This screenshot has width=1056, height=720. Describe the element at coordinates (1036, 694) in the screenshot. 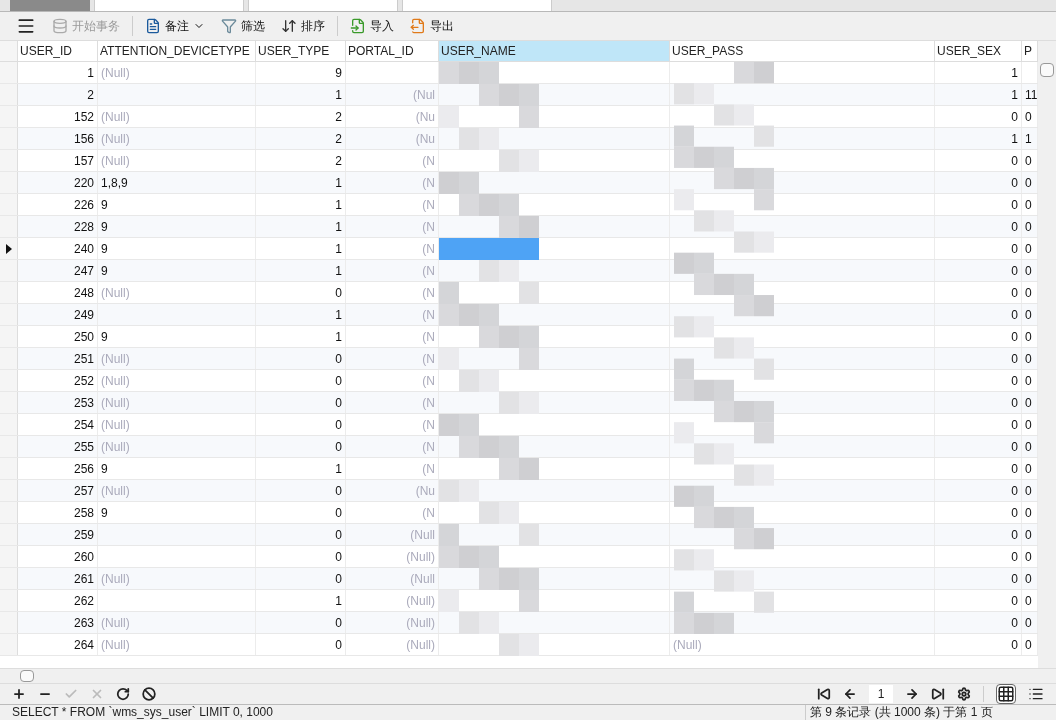

I see `form-view-icon` at that location.